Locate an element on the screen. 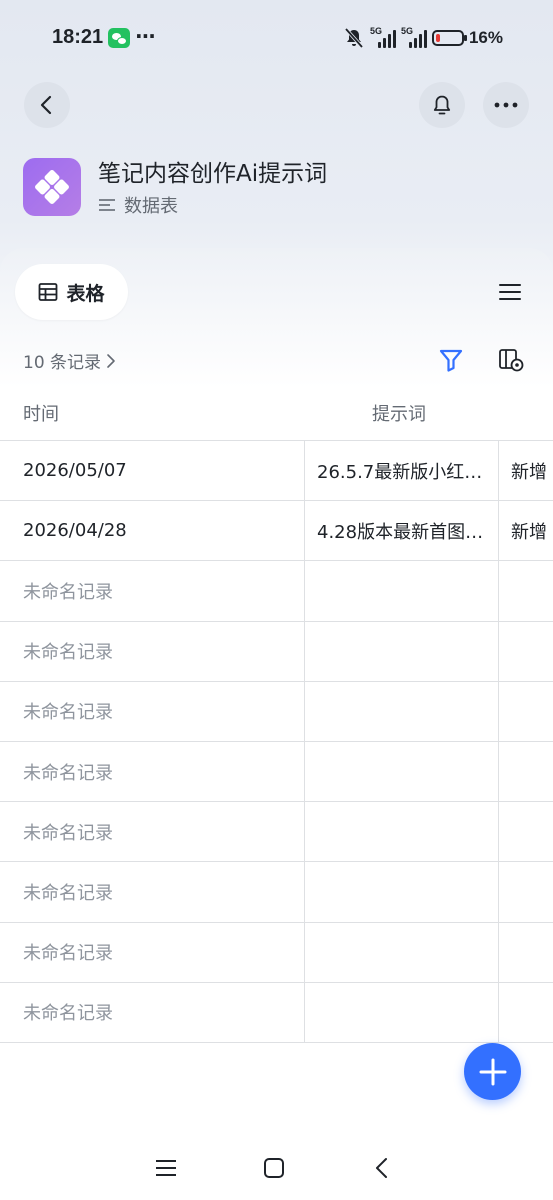  cell-prompt-text: 4.28版本最新首图文案 is located at coordinates (401, 532).